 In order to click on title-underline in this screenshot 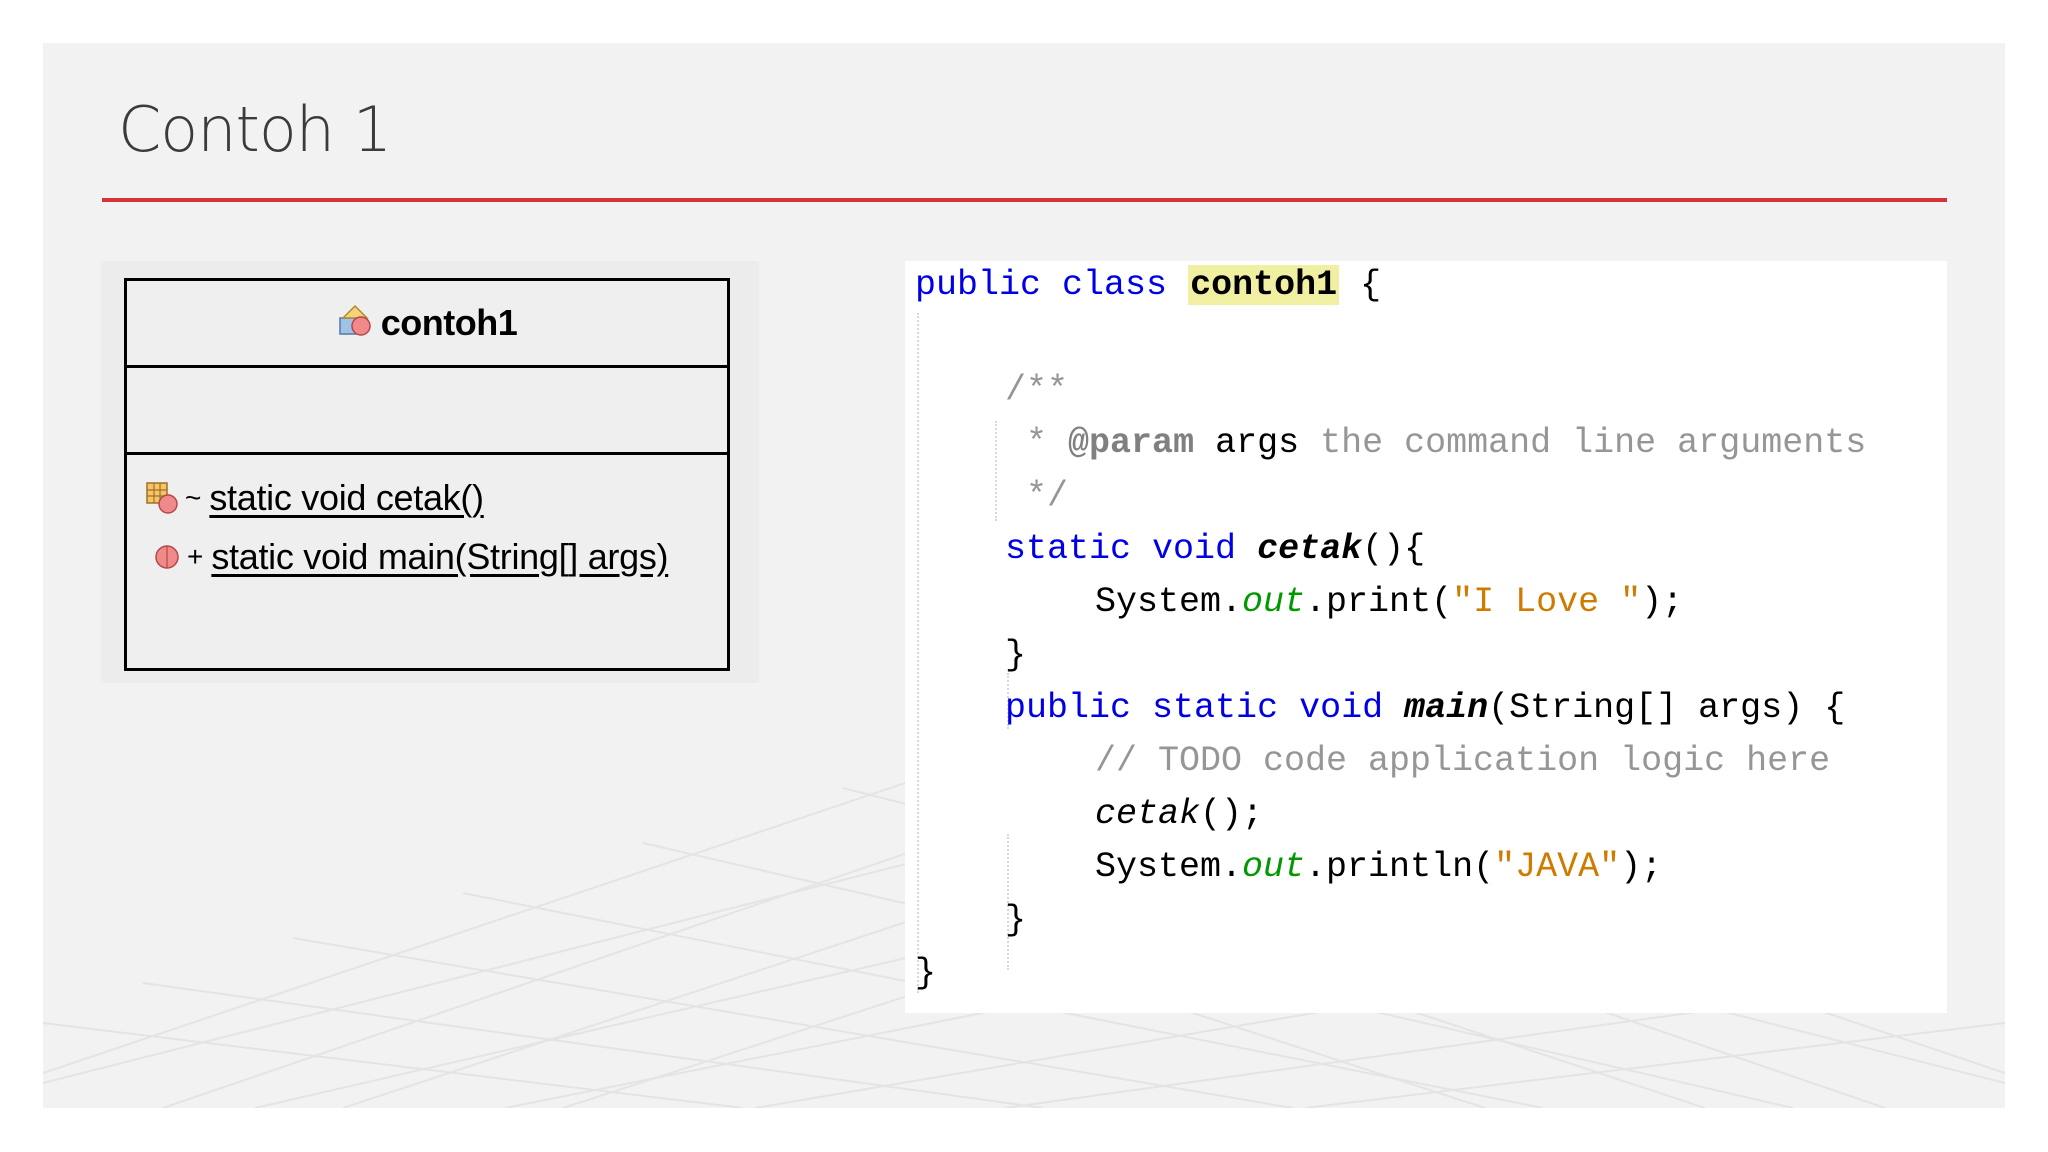, I will do `click(1024, 200)`.